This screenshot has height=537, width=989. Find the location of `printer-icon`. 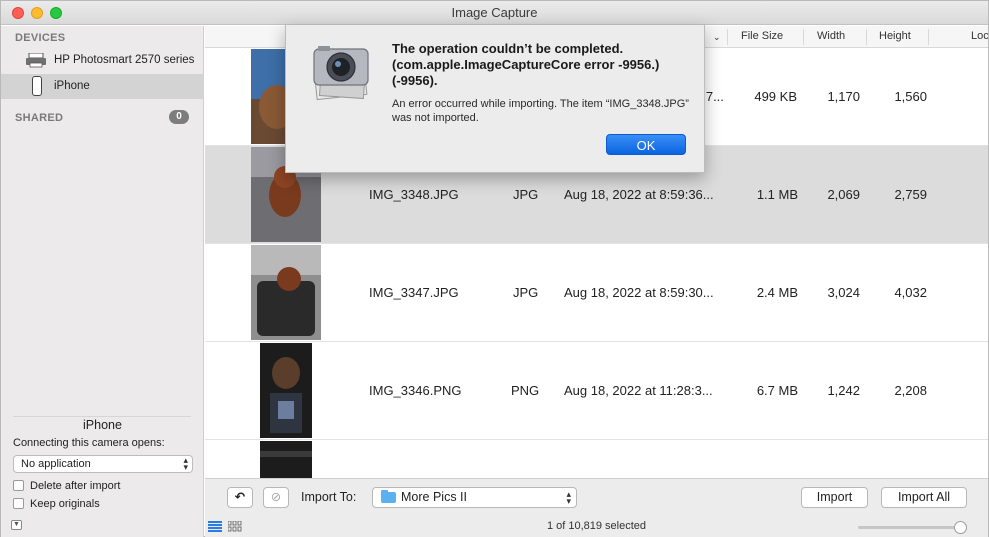

printer-icon is located at coordinates (36, 60).